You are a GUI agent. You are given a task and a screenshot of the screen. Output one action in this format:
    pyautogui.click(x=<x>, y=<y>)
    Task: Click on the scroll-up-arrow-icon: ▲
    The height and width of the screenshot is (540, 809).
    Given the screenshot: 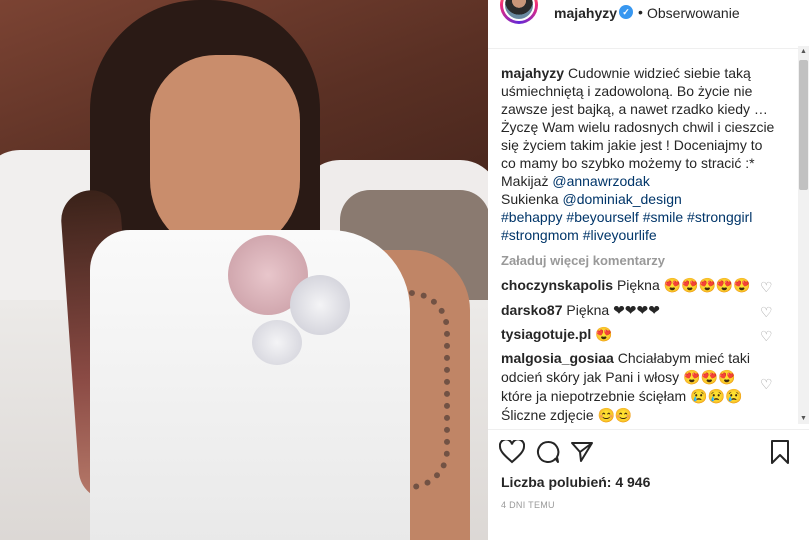 What is the action you would take?
    pyautogui.click(x=803, y=51)
    